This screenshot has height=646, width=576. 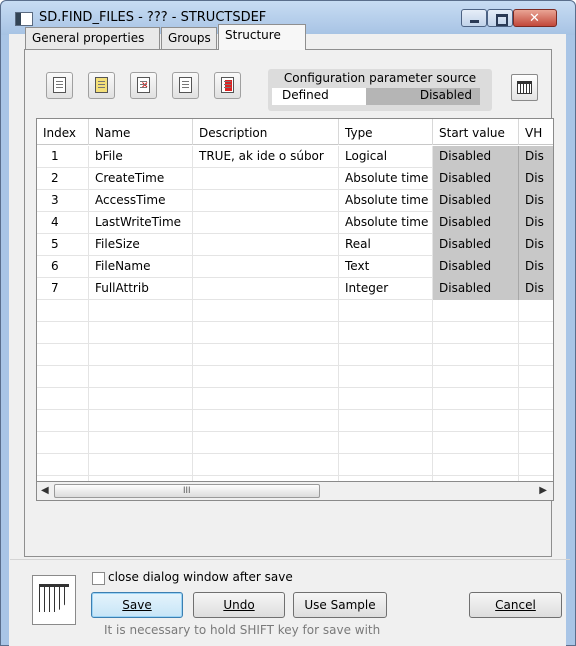 I want to click on use-sample-button: Use Sample, so click(x=340, y=605).